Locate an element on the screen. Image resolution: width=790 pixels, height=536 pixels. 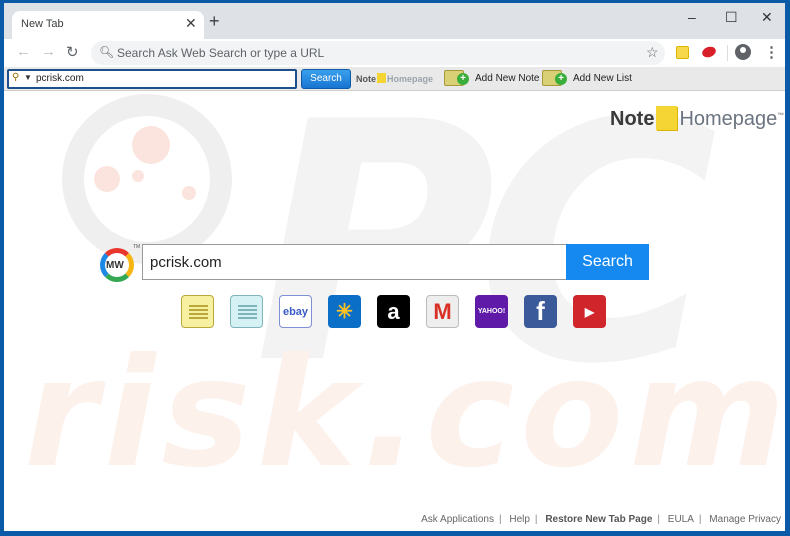
tab-new-tab: New Tab ✕ is located at coordinates (108, 25).